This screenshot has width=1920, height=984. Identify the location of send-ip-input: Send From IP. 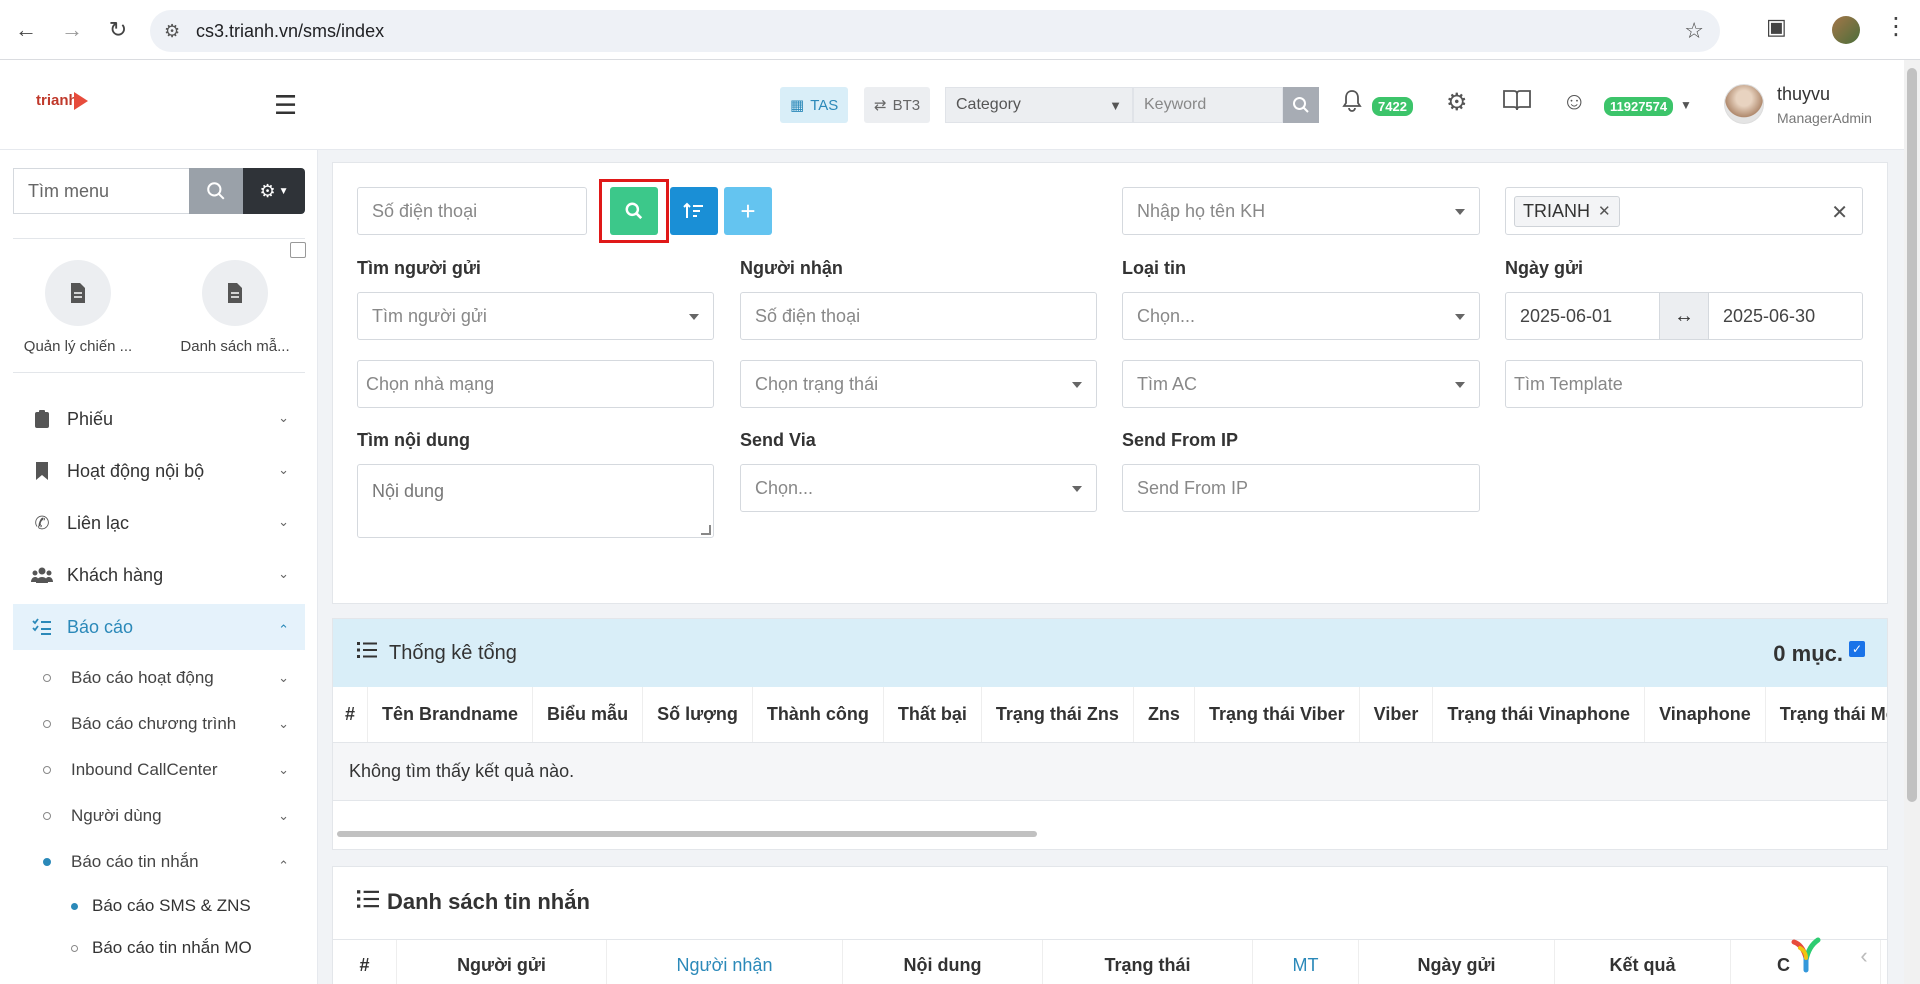
(1301, 488).